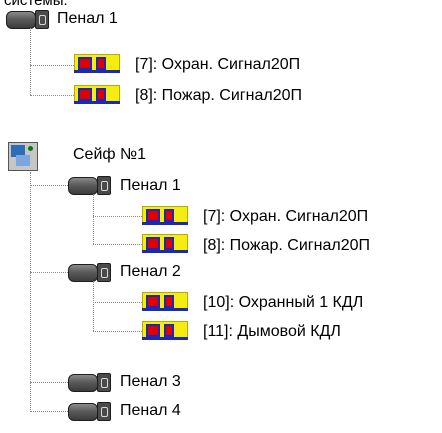  Describe the element at coordinates (150, 411) in the screenshot. I see `tree-node-label: Пенал 4` at that location.